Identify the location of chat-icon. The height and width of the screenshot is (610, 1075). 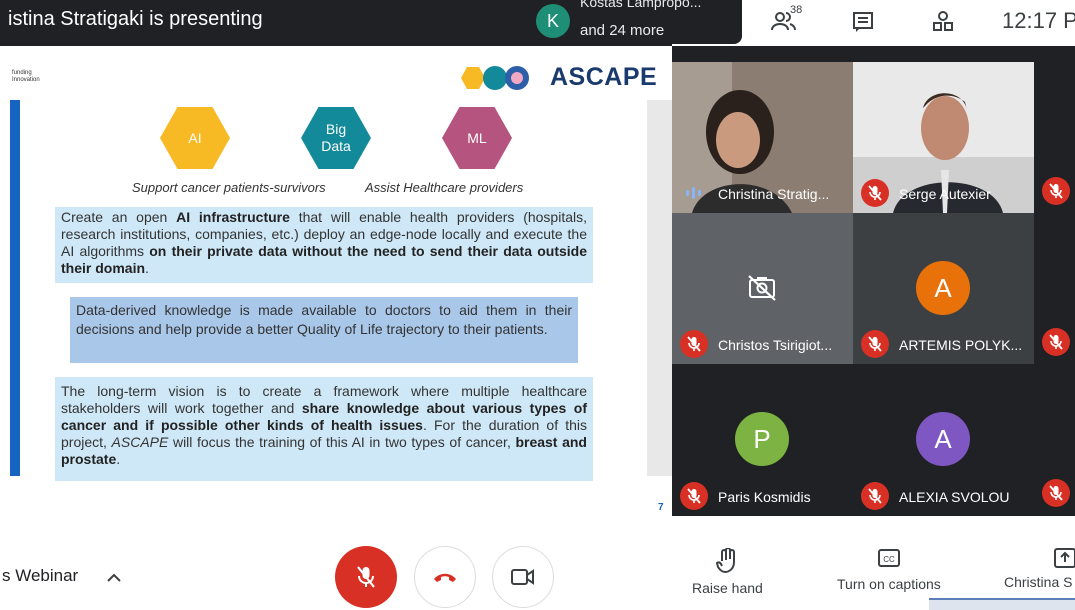
(863, 22).